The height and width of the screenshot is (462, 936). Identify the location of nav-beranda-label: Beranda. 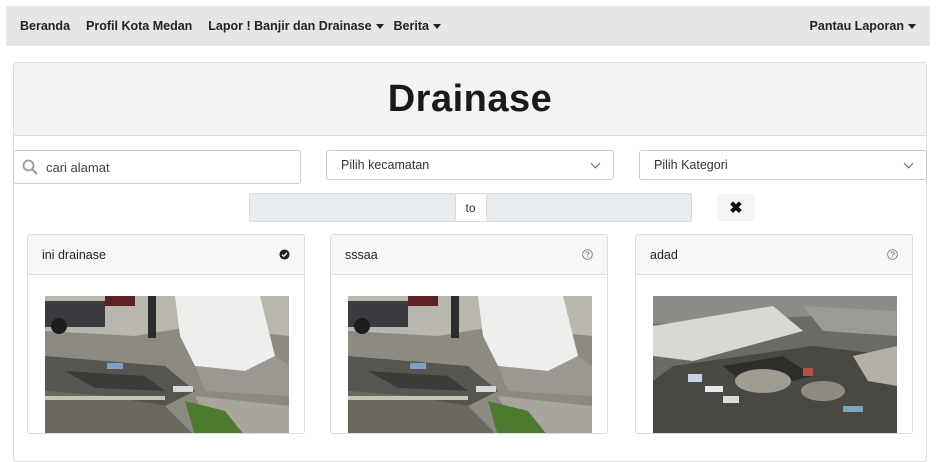
(45, 26).